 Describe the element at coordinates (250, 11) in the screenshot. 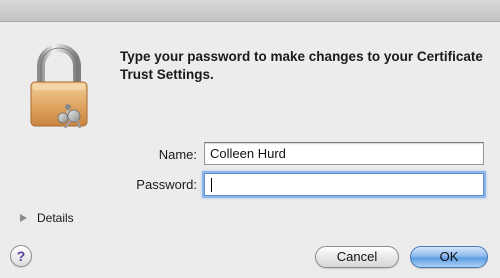

I see `window-titlebar` at that location.